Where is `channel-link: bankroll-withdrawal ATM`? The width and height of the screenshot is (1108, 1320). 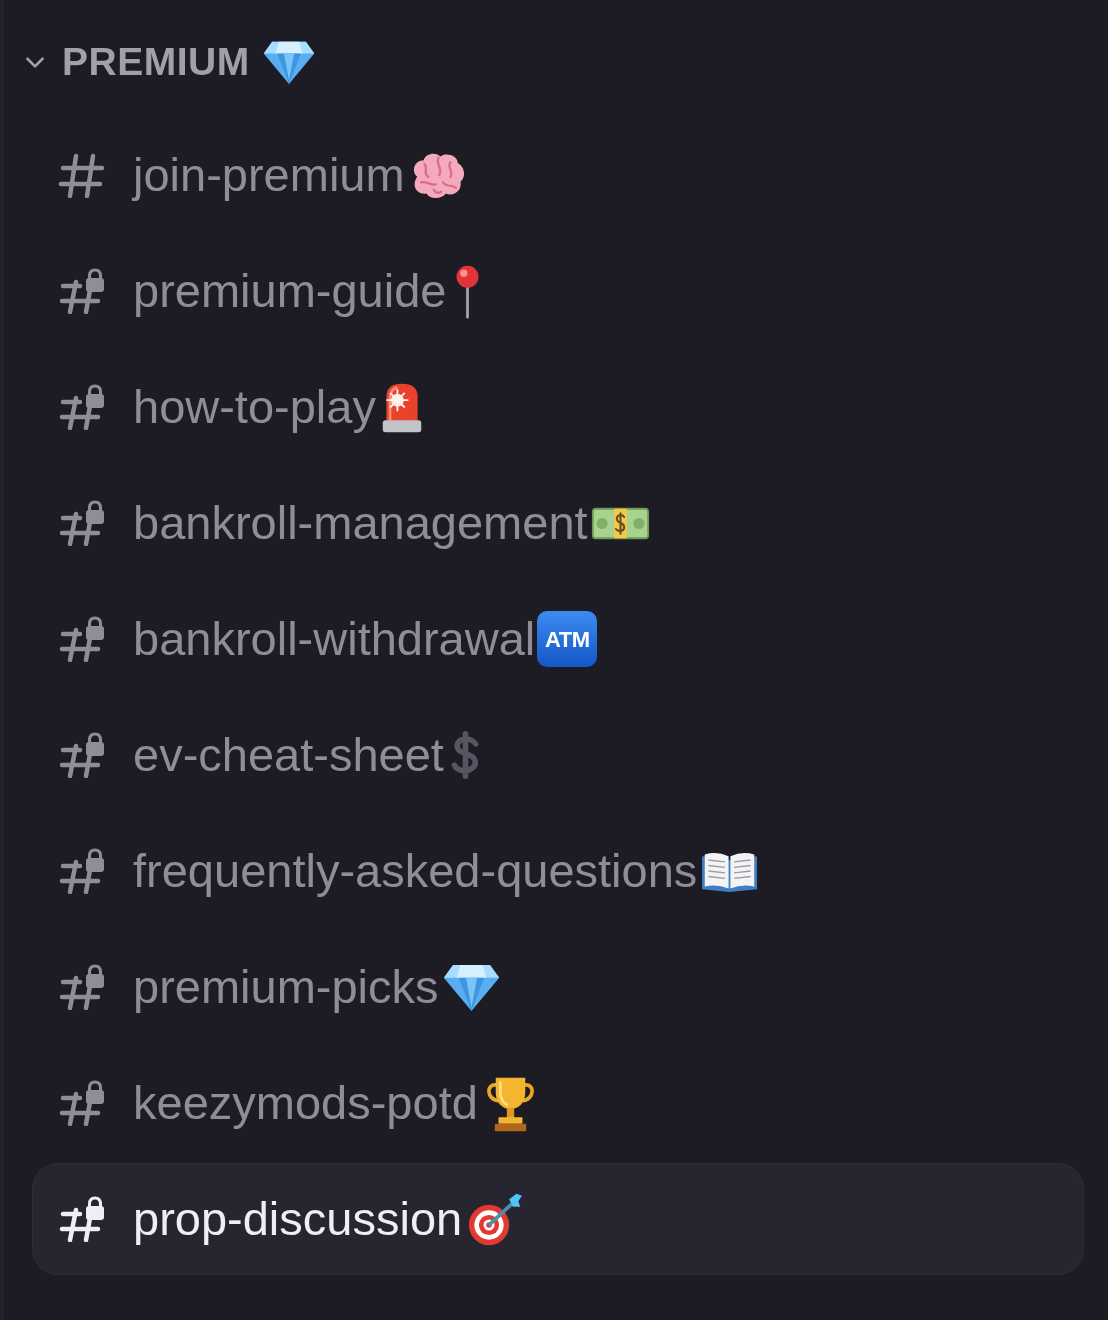
channel-link: bankroll-withdrawal ATM is located at coordinates (328, 639).